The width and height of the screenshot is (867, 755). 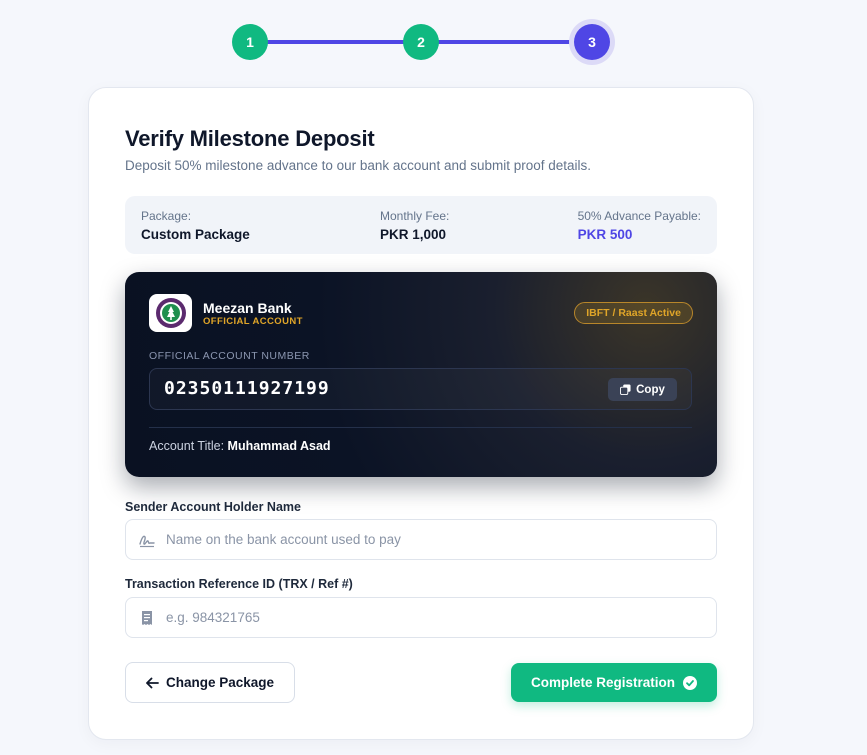 I want to click on transaction-id-label: Transaction Reference ID (TRX / Ref #), so click(x=239, y=584).